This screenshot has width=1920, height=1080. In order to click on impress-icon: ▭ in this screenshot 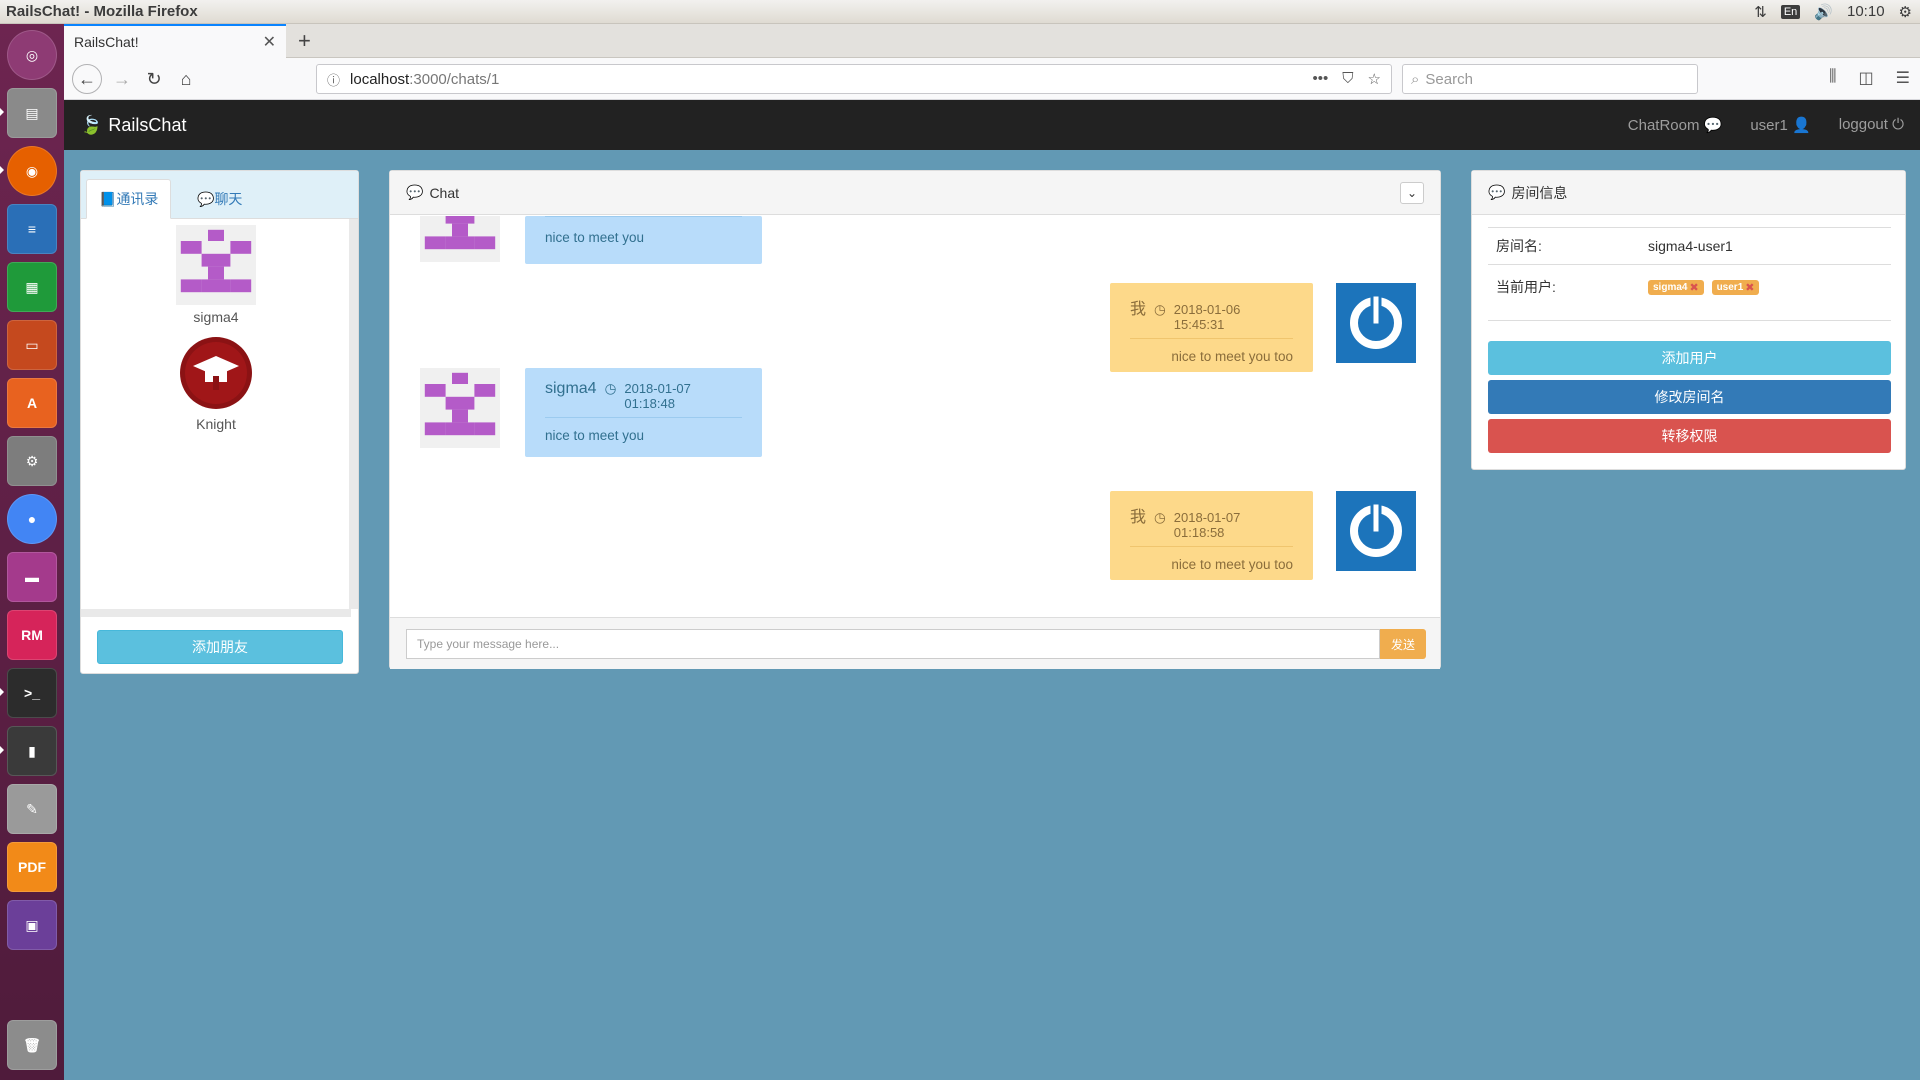, I will do `click(32, 345)`.